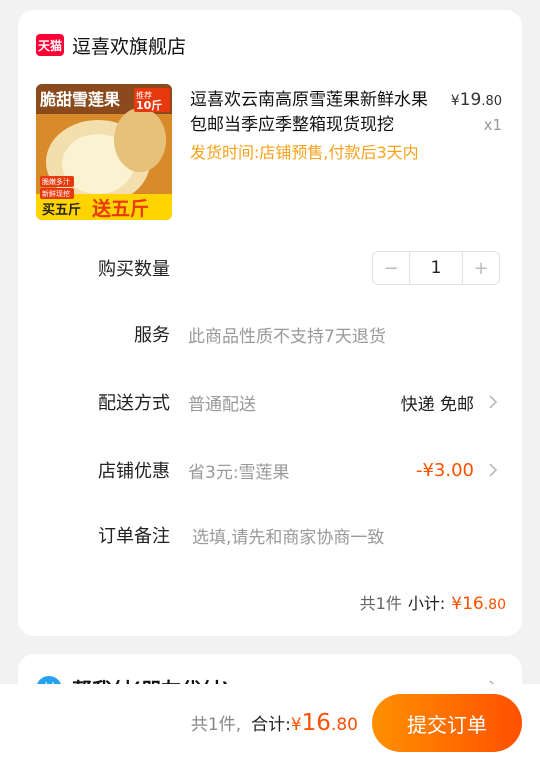 The width and height of the screenshot is (540, 760). I want to click on image-tag-weight: 10斤, so click(149, 105).